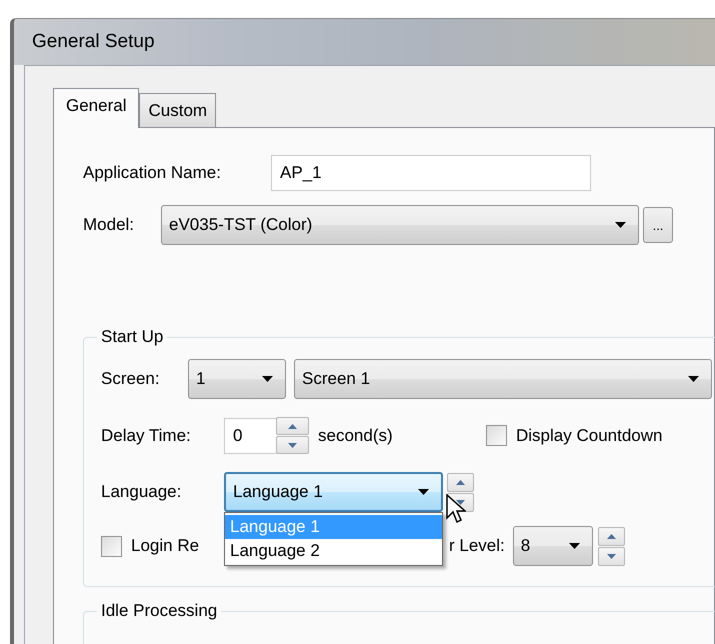  What do you see at coordinates (93, 42) in the screenshot?
I see `window-title: General Setup` at bounding box center [93, 42].